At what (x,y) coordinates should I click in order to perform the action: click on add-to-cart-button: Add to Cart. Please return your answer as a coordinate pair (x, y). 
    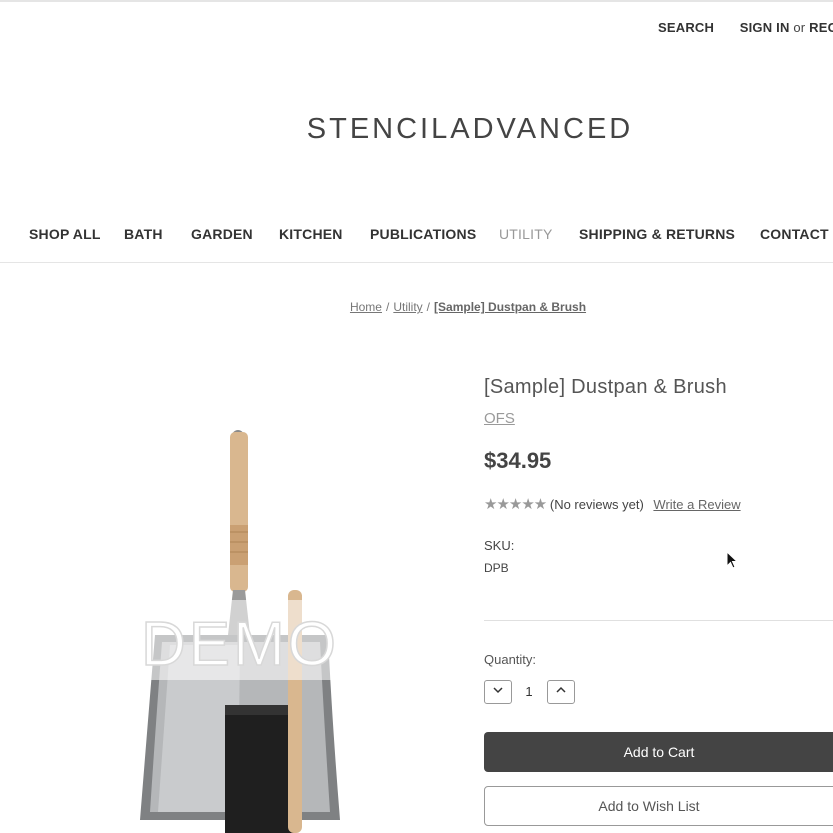
    Looking at the image, I should click on (658, 752).